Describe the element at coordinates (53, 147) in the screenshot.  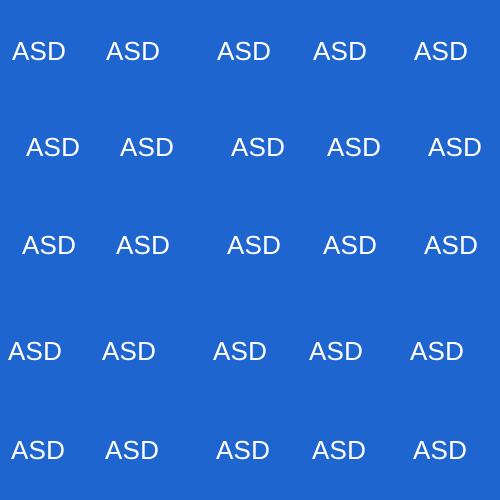
I see `grid-cell-r2-c1: ASD` at that location.